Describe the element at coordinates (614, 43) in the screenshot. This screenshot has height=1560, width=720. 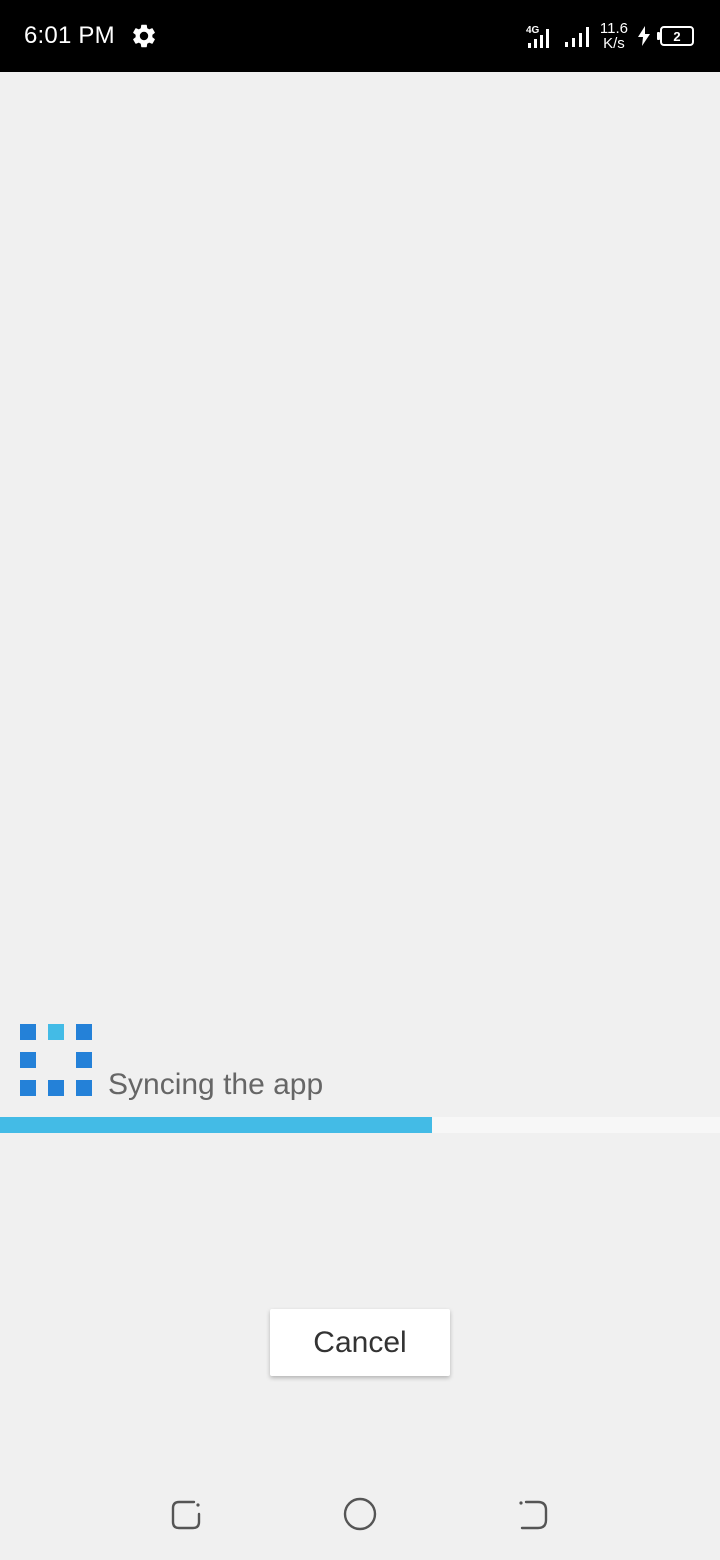
I see `network-speed-unit: K/s` at that location.